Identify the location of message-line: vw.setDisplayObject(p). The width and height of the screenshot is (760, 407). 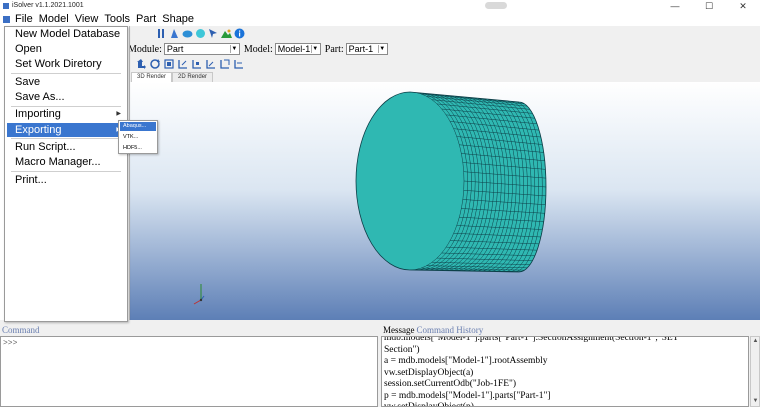
(429, 404).